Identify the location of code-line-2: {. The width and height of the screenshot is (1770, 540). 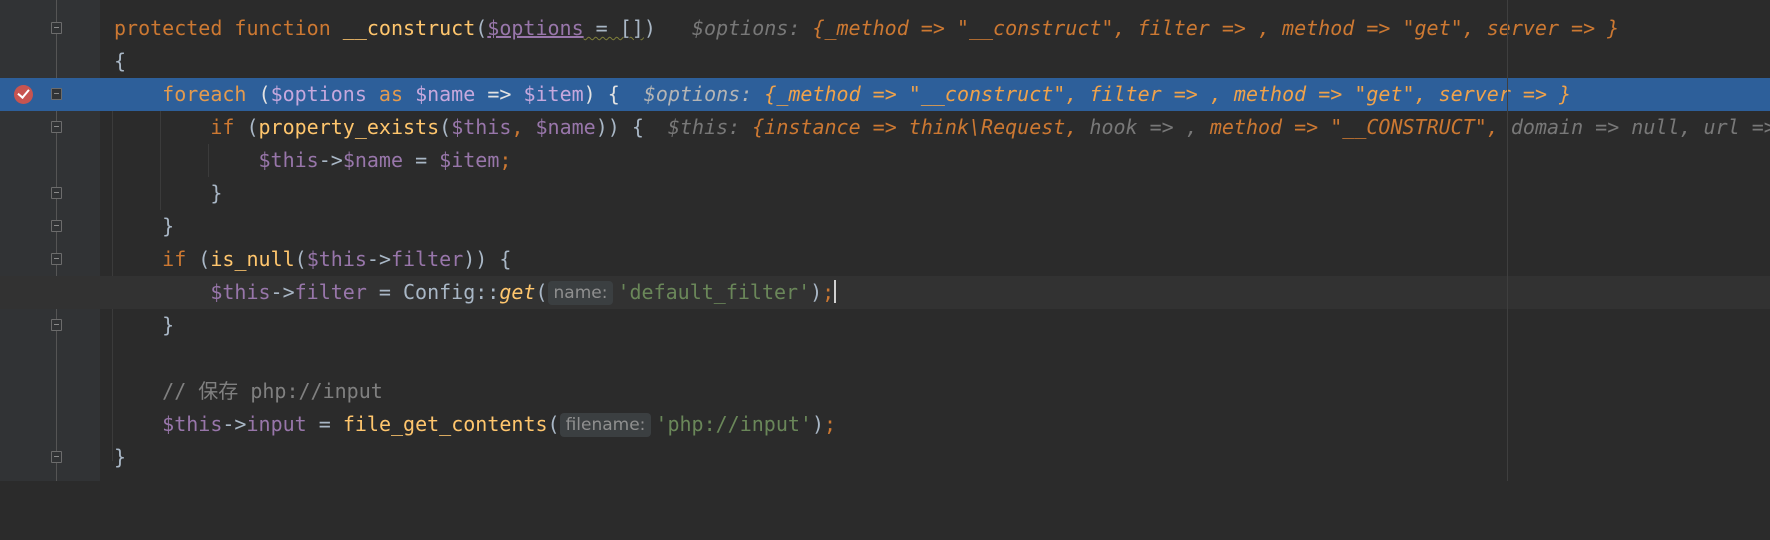
(885, 61).